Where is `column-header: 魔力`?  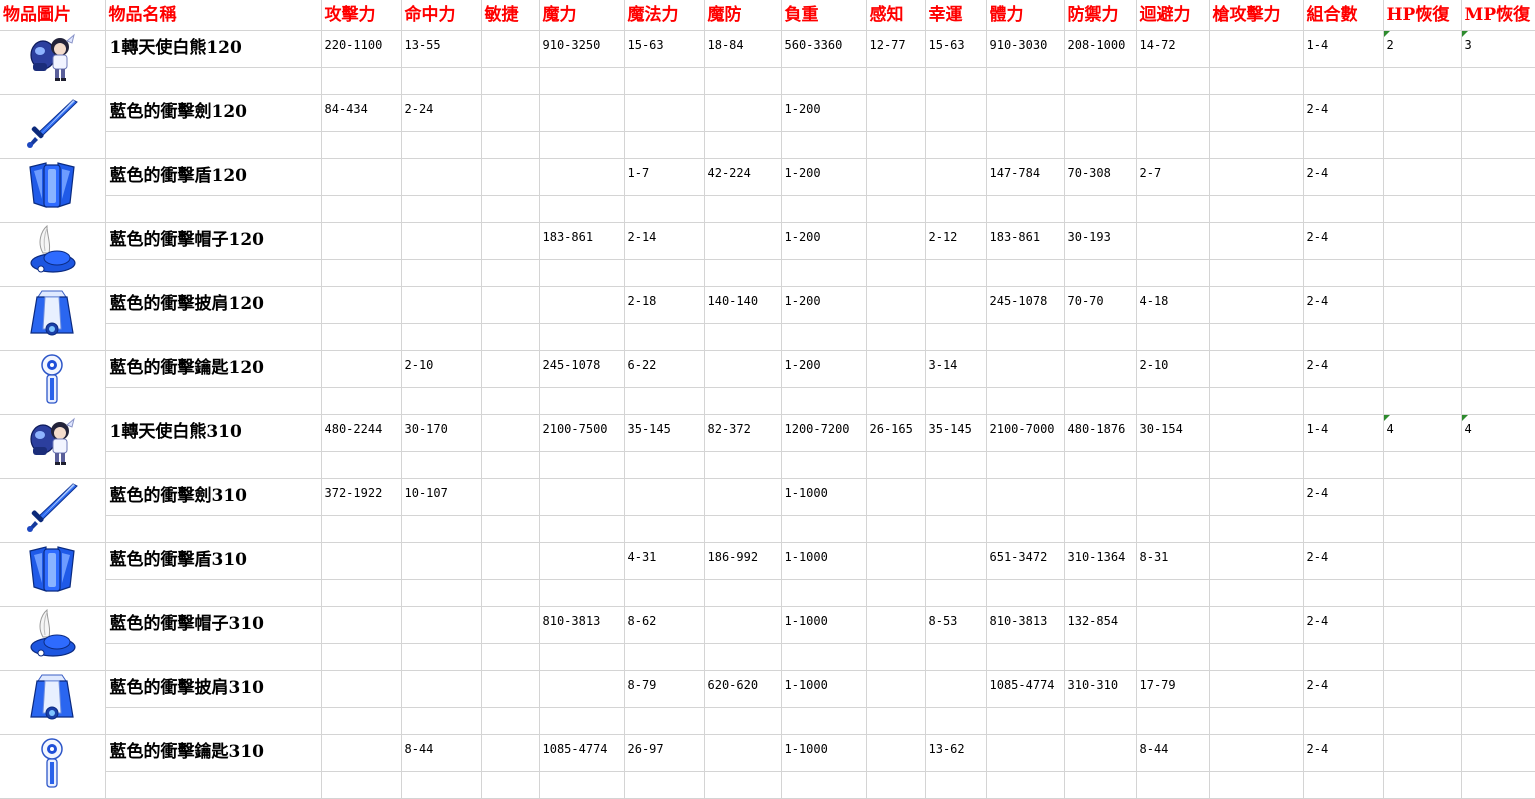 column-header: 魔力 is located at coordinates (582, 15).